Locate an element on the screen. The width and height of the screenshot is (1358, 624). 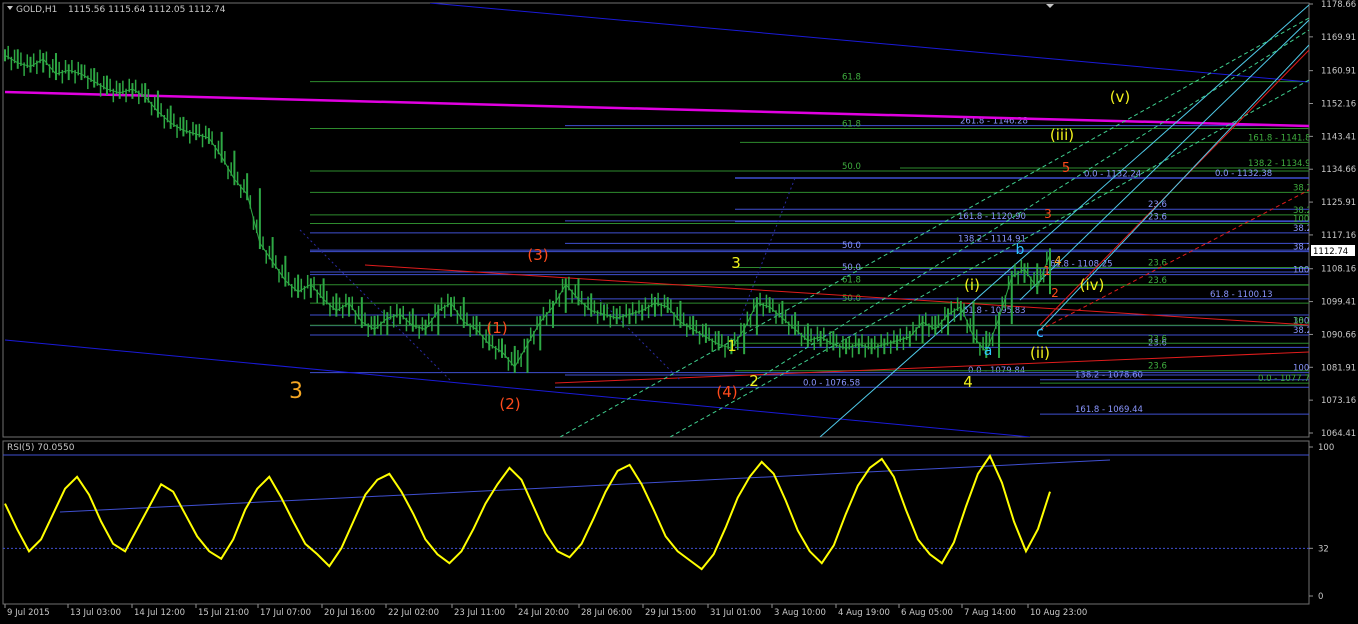
price-tick-label: 1081.91 is located at coordinates (1338, 368).